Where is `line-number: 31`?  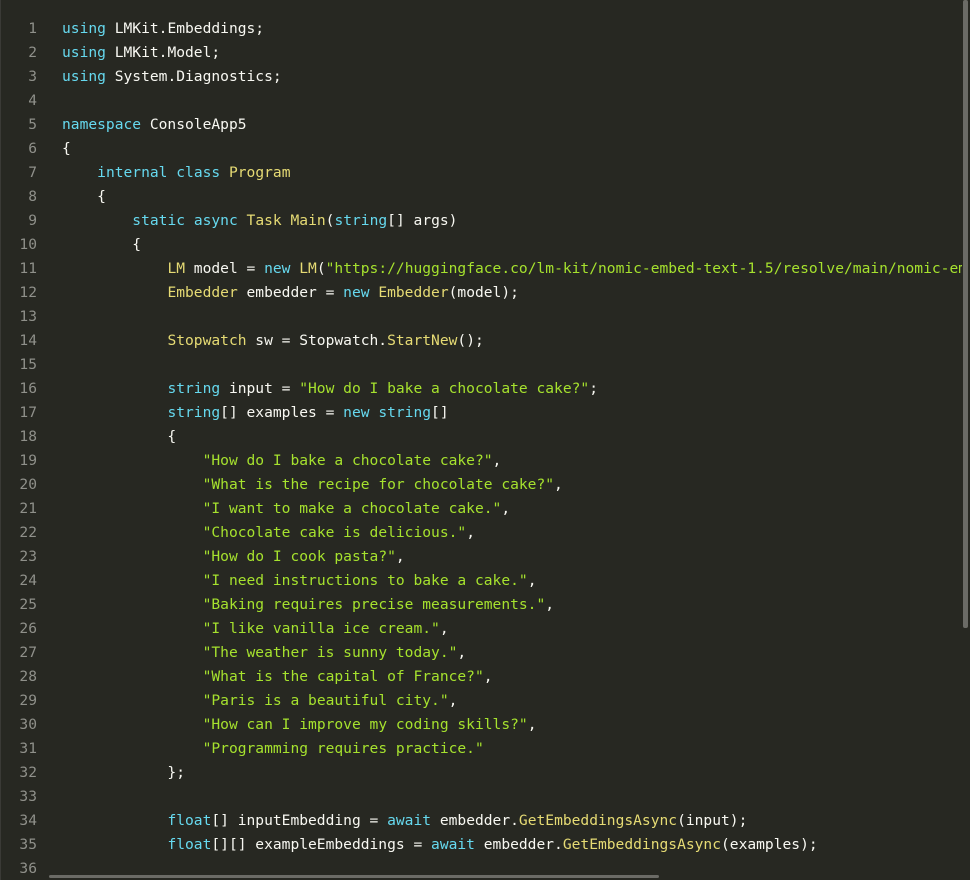
line-number: 31 is located at coordinates (28, 748).